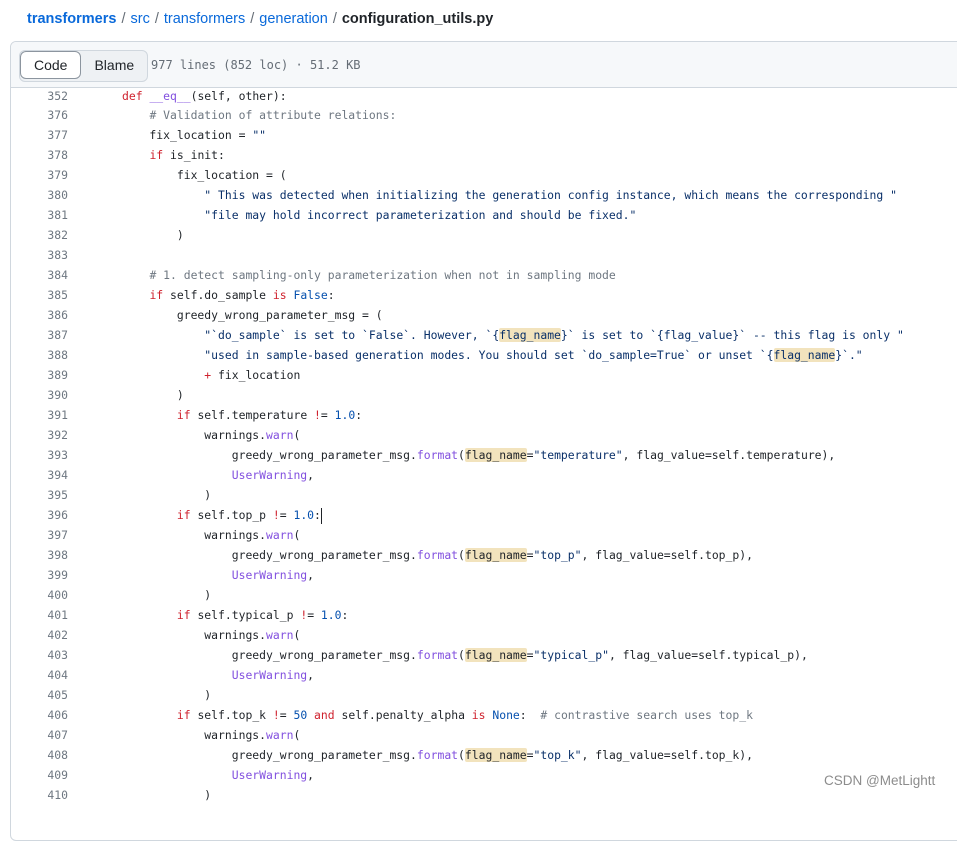 The image size is (957, 841). I want to click on line-number: 408, so click(39, 755).